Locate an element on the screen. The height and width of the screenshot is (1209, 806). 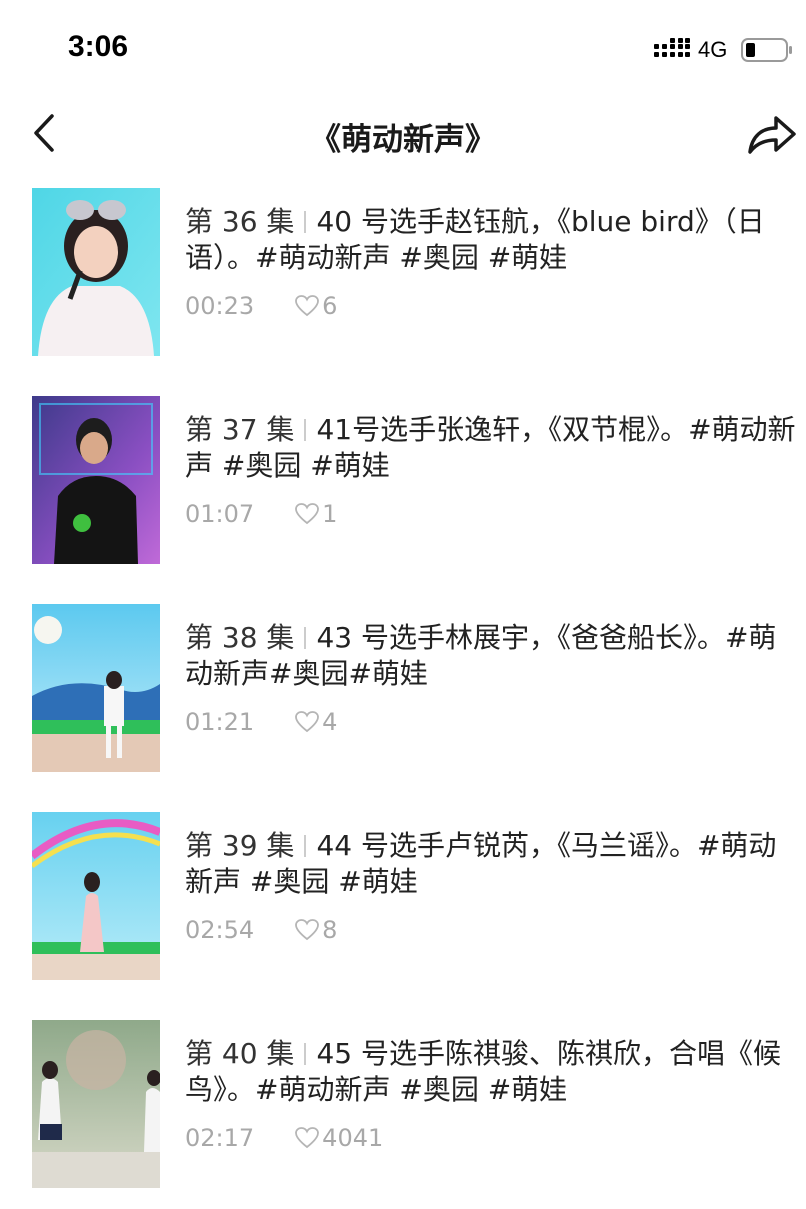
episode-number: 第 38 集 is located at coordinates (240, 637).